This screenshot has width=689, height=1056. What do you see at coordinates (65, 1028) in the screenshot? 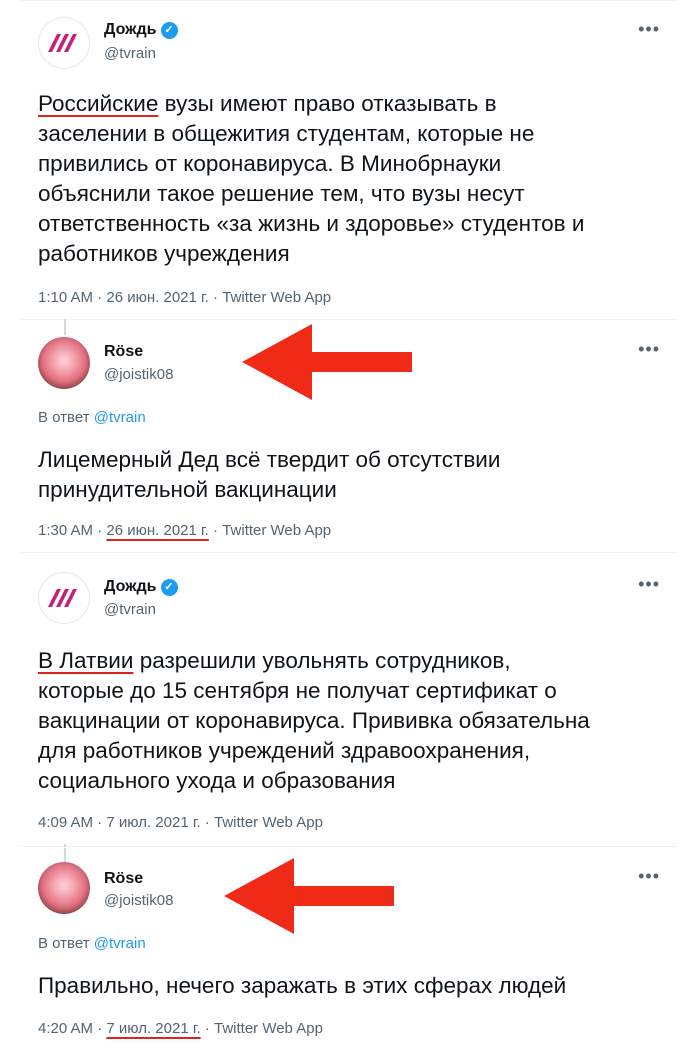
I see `tweet-time: 4:20 AM` at bounding box center [65, 1028].